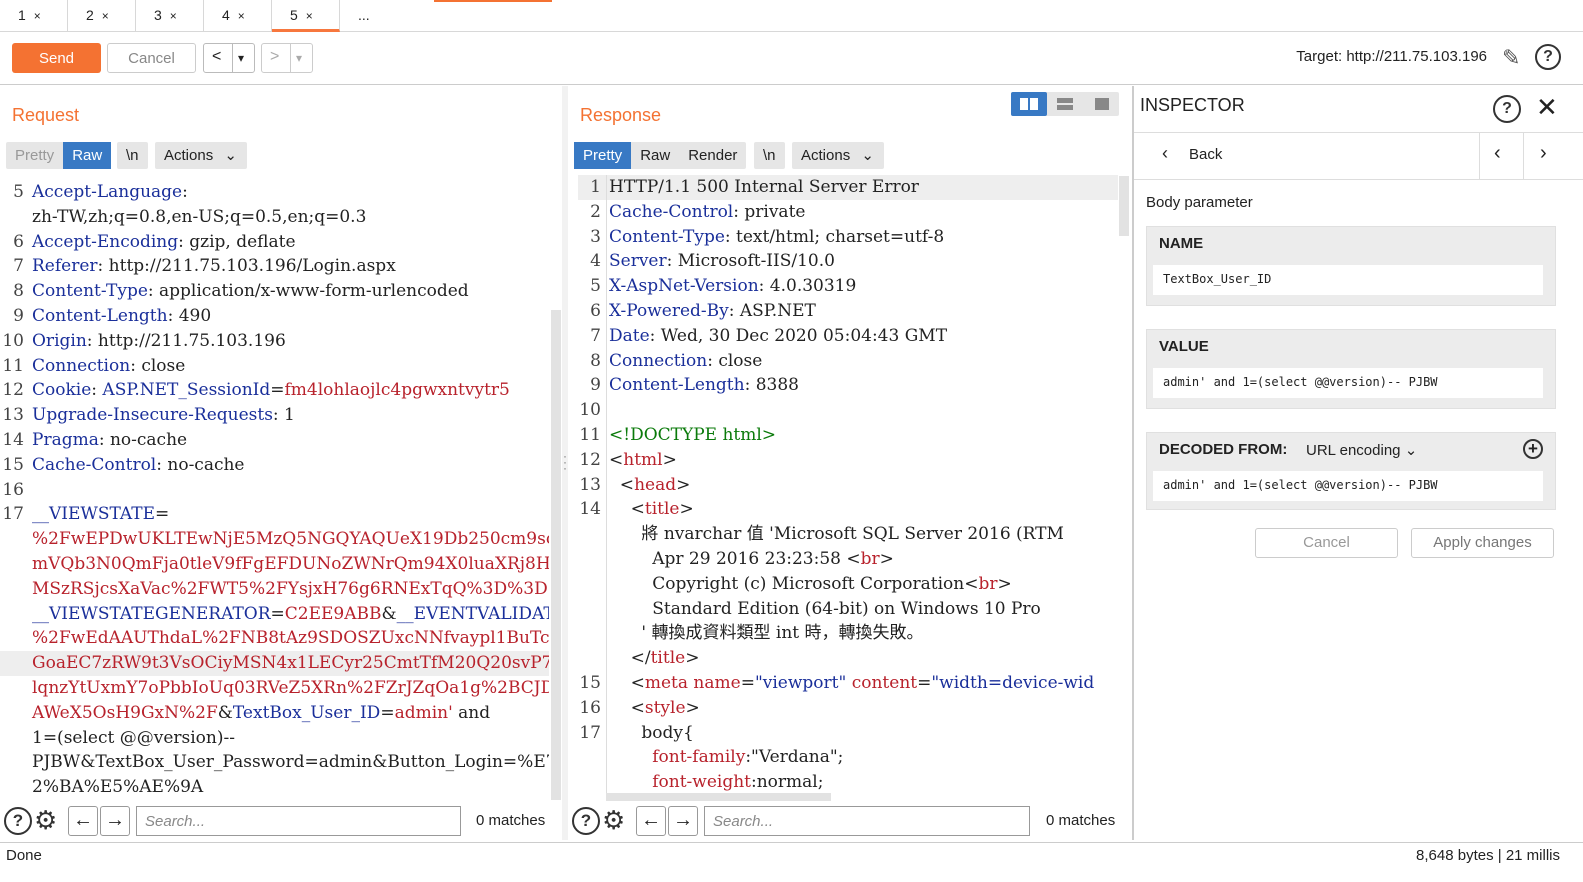 This screenshot has width=1583, height=882. Describe the element at coordinates (274, 738) in the screenshot. I see `code-line: 1=(select @@version)--` at that location.